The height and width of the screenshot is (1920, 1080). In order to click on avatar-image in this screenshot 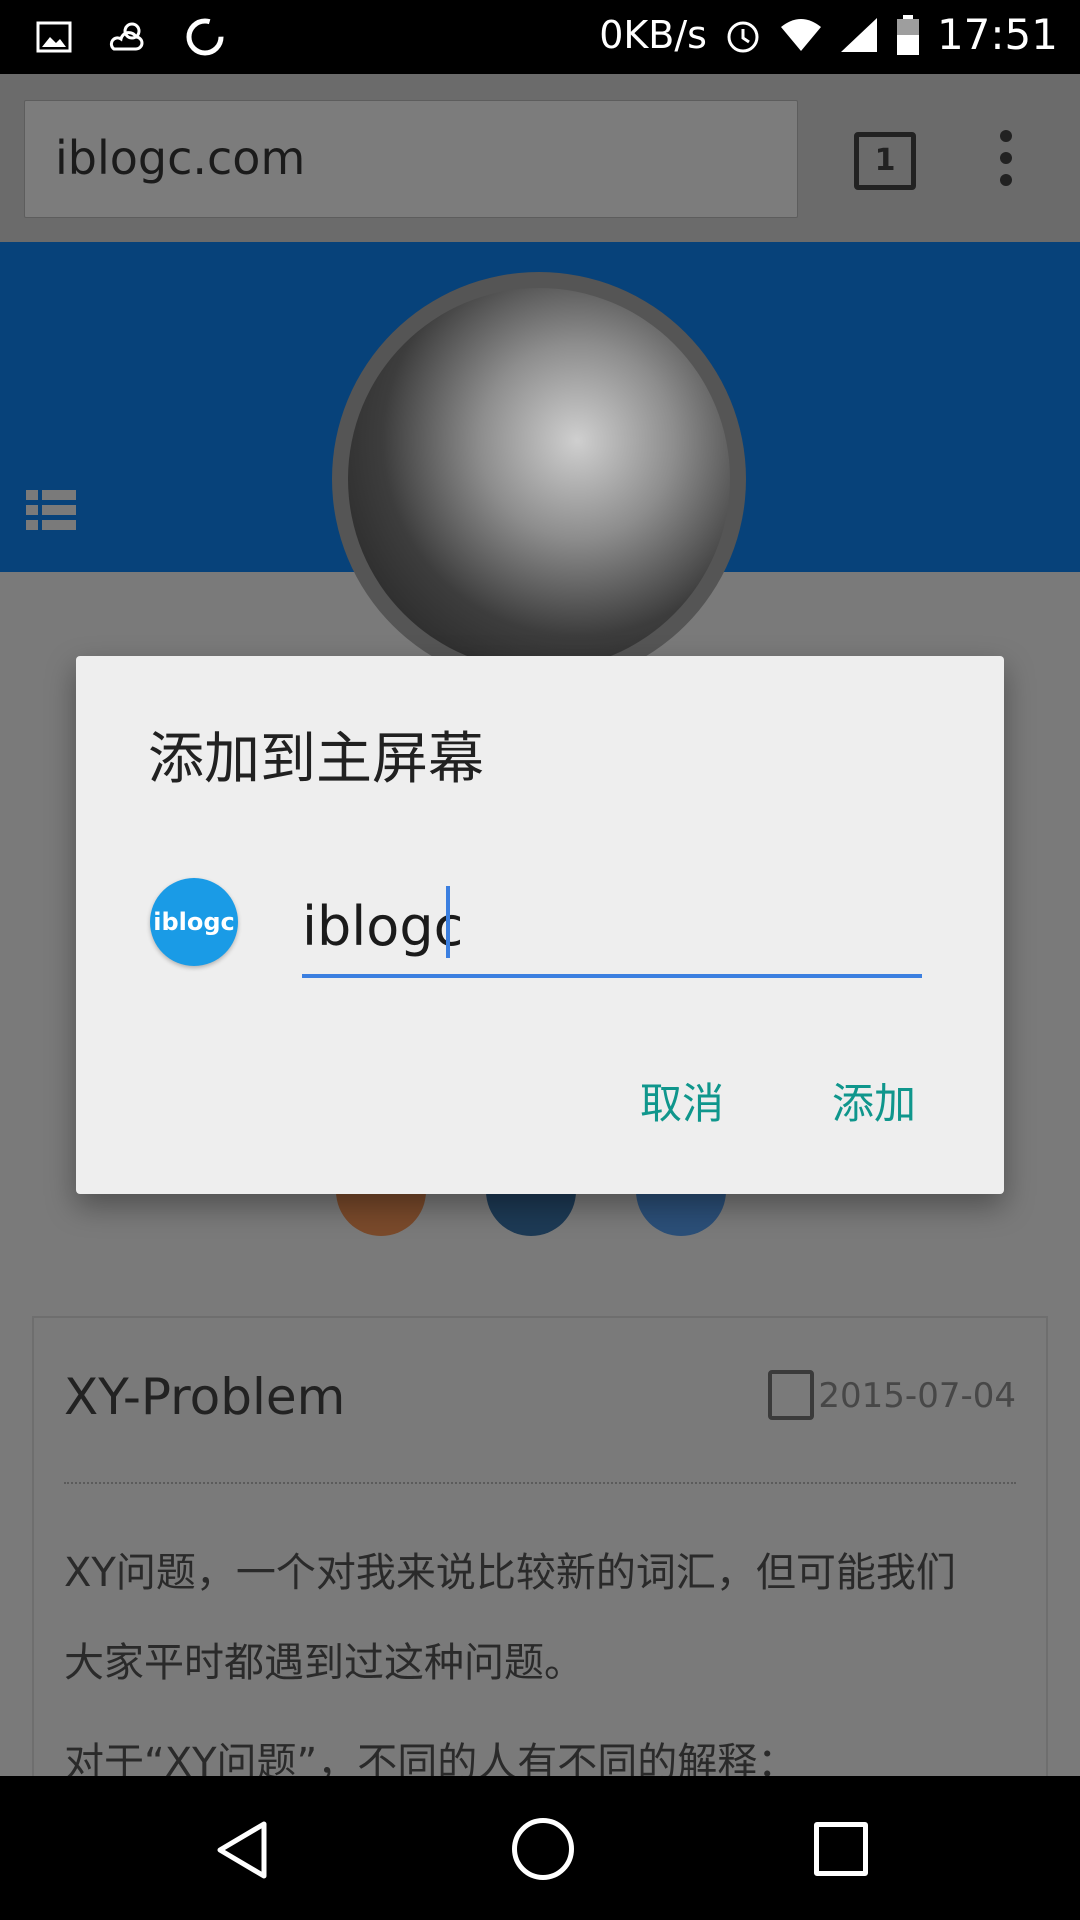, I will do `click(539, 479)`.